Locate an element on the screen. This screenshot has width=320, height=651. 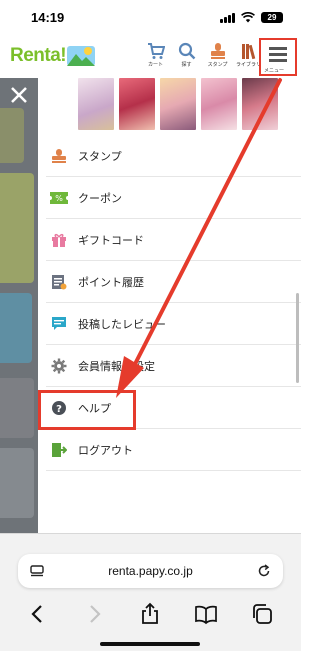
url-text: renta.papy.co.jp is located at coordinates (150, 571).